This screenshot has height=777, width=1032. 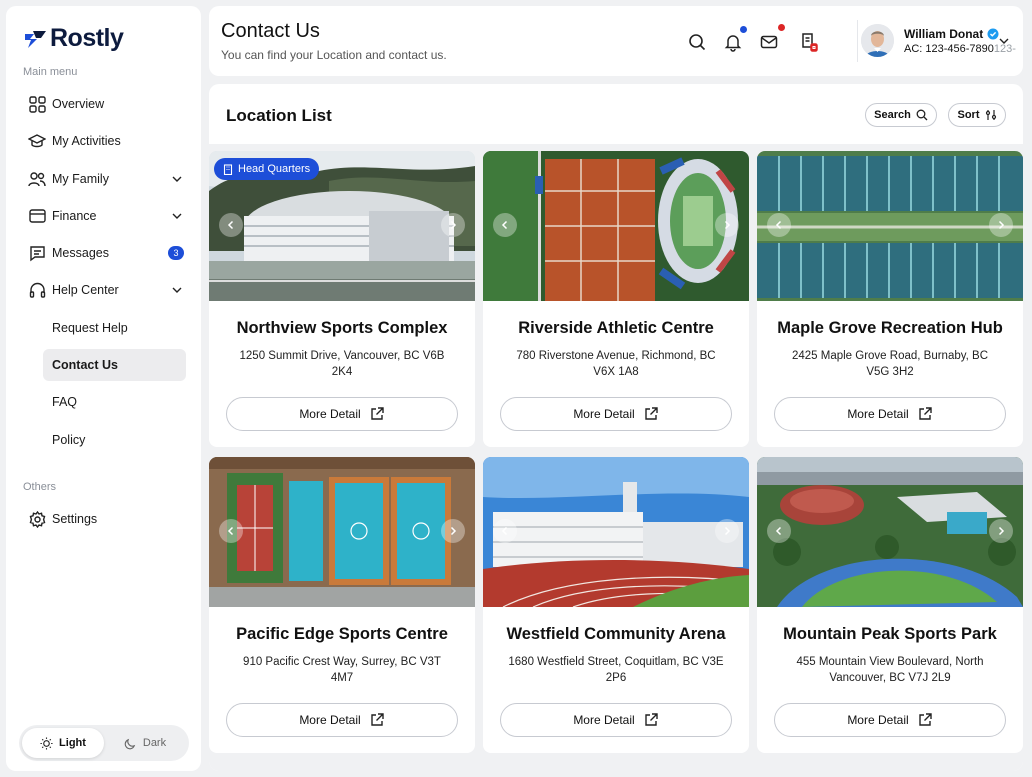 I want to click on notification-dot, so click(x=743, y=29).